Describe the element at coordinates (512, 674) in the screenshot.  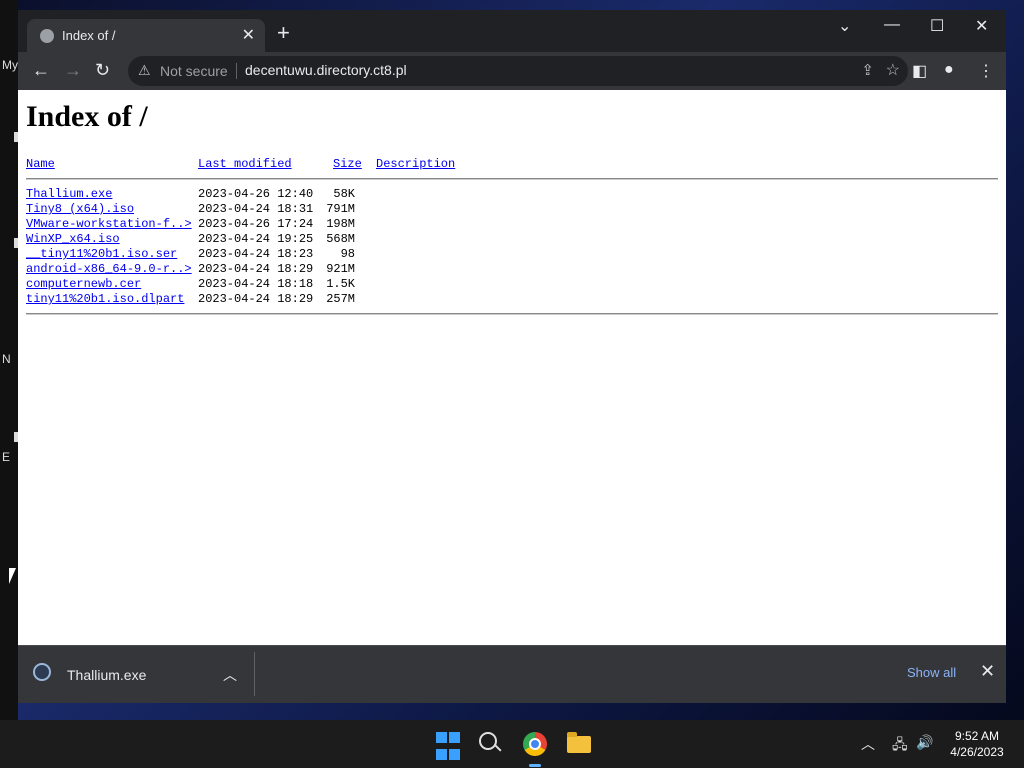
I see `download-shelf: Thallium.exe ︿ Show all ✕` at that location.